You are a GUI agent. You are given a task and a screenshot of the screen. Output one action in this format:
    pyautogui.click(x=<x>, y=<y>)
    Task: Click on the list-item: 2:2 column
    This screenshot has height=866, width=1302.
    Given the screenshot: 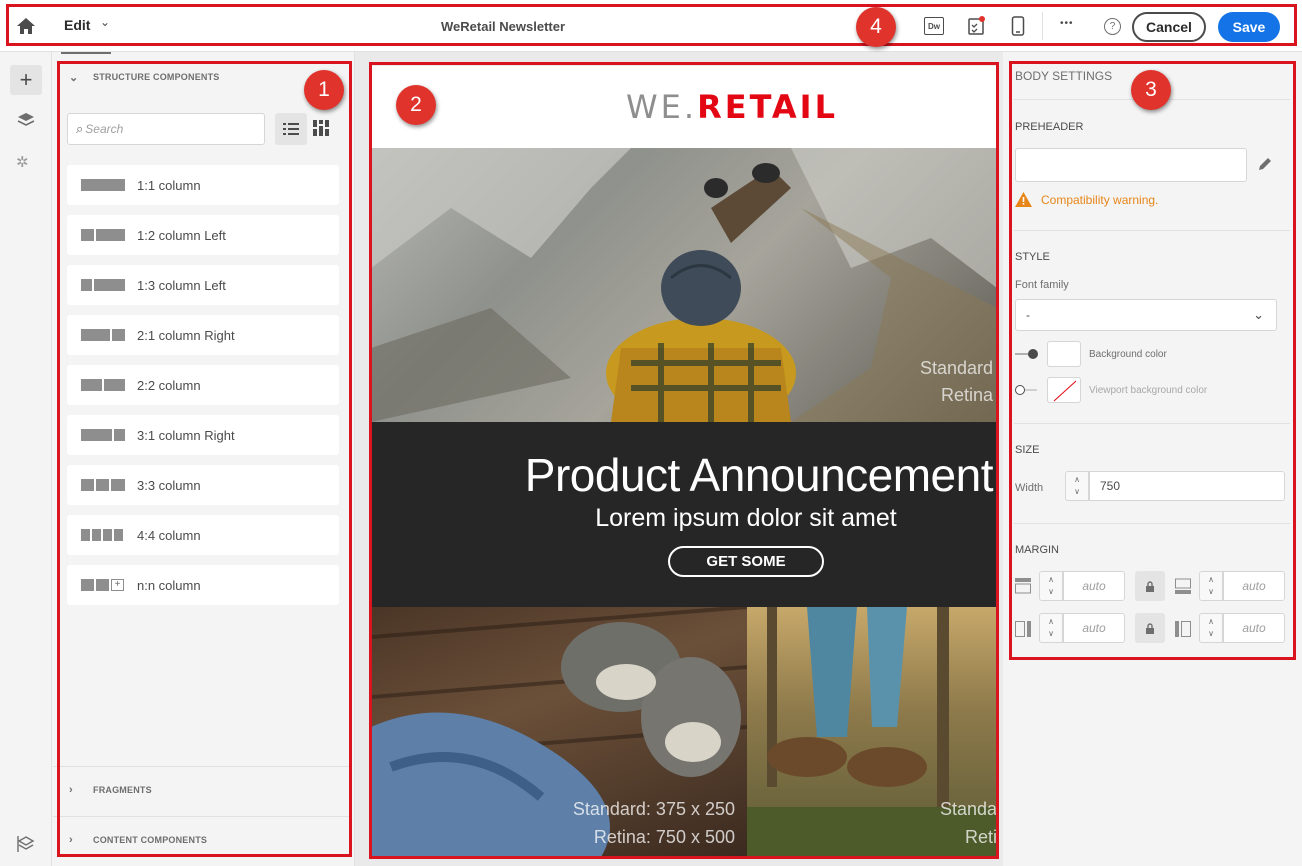 What is the action you would take?
    pyautogui.click(x=203, y=385)
    